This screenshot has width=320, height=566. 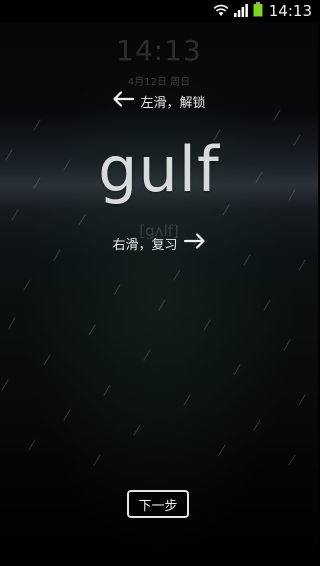 I want to click on swipe-right-hint: 右滑，复习, so click(x=159, y=243).